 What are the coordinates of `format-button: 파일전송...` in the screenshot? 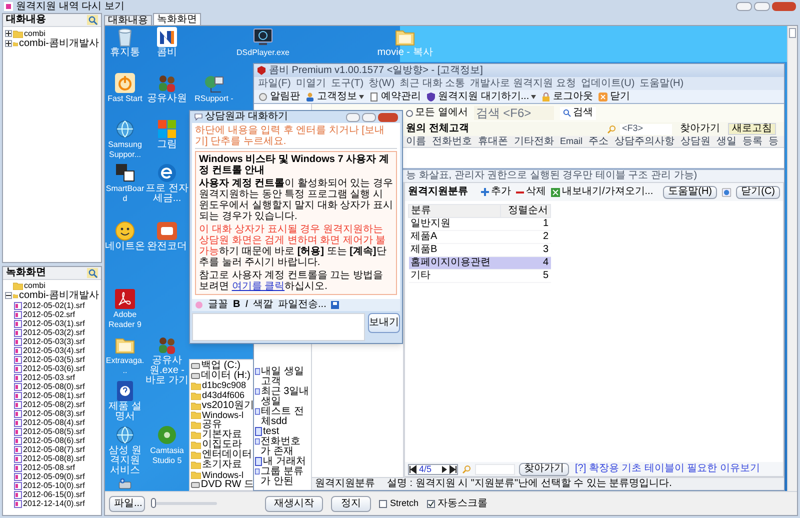 It's located at (302, 305).